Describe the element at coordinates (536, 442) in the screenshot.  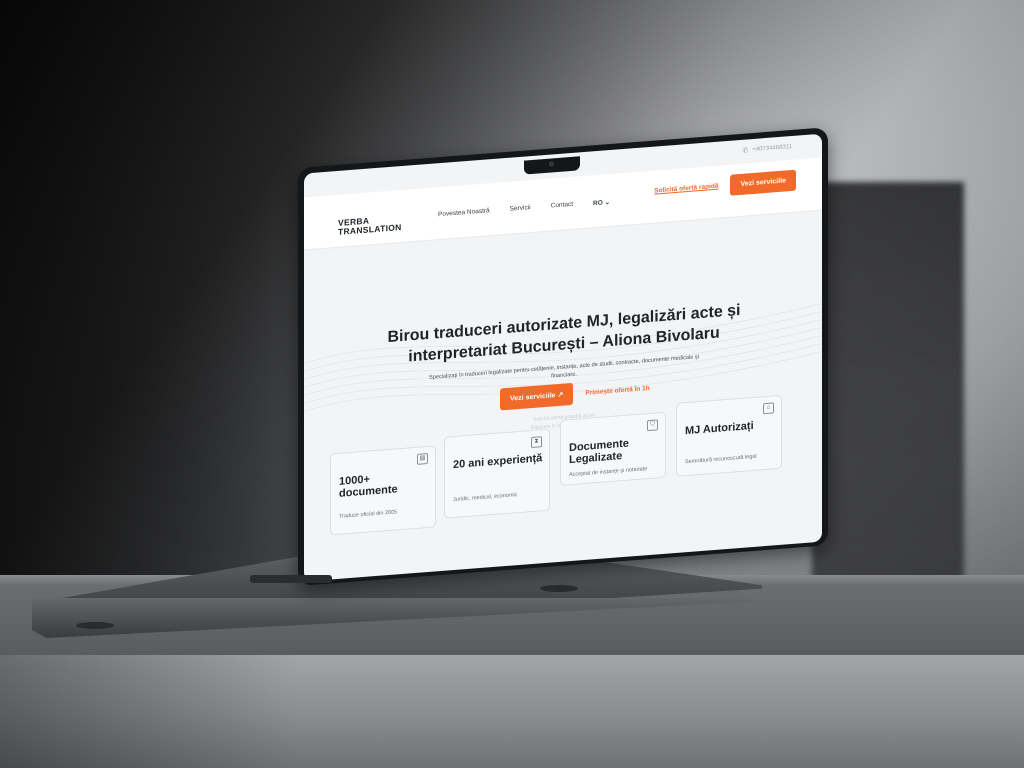
I see `hourglass-icon: ⧗` at that location.